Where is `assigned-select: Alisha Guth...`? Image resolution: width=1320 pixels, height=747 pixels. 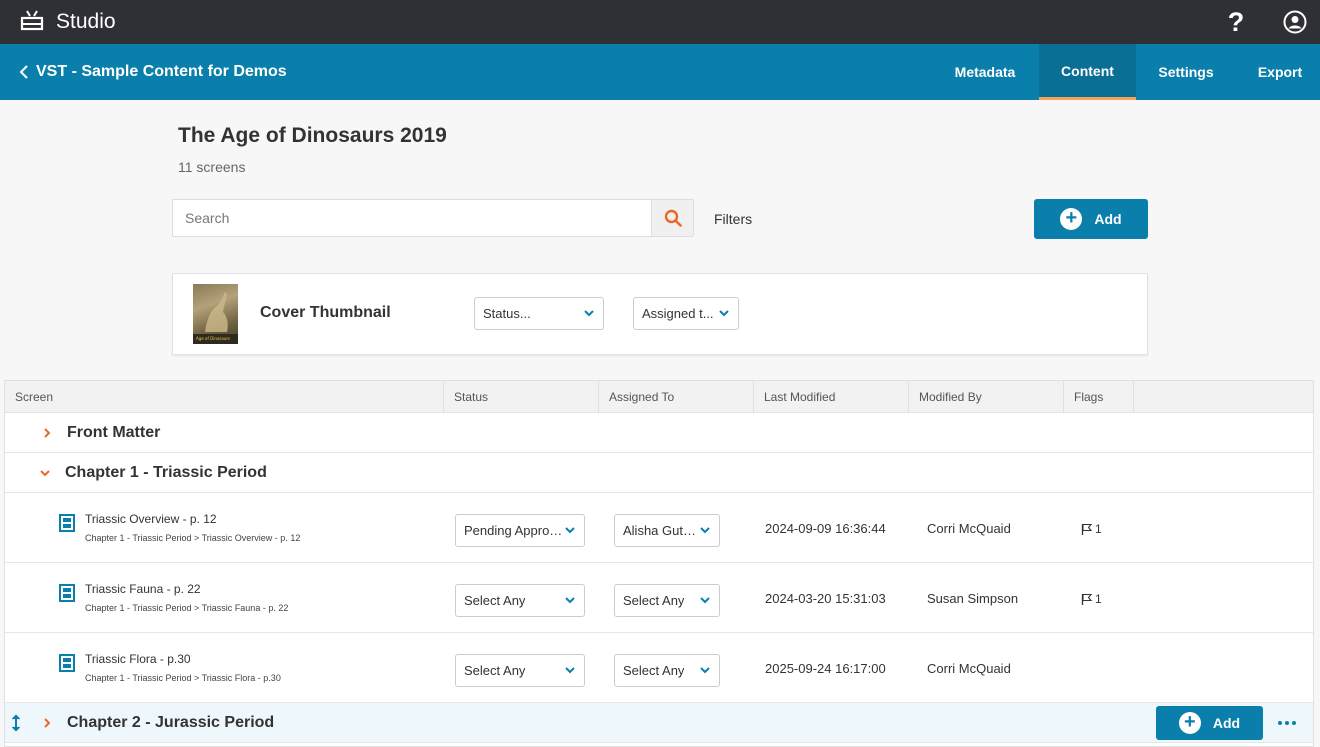 assigned-select: Alisha Guth... is located at coordinates (667, 530).